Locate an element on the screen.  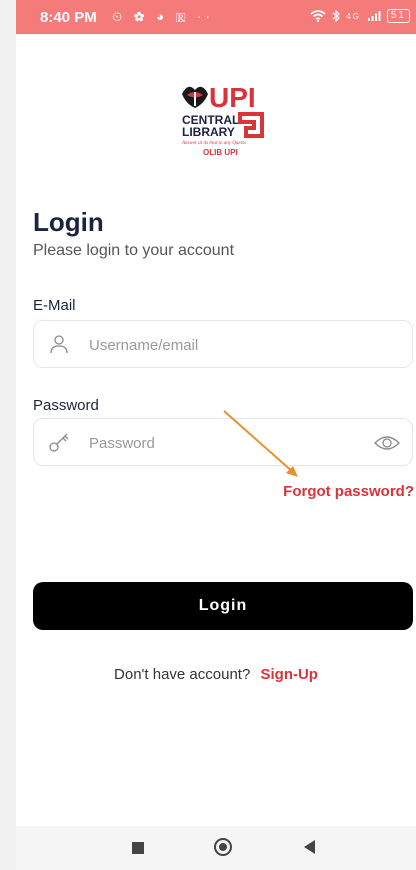
status-time: 8:40 PM is located at coordinates (68, 17).